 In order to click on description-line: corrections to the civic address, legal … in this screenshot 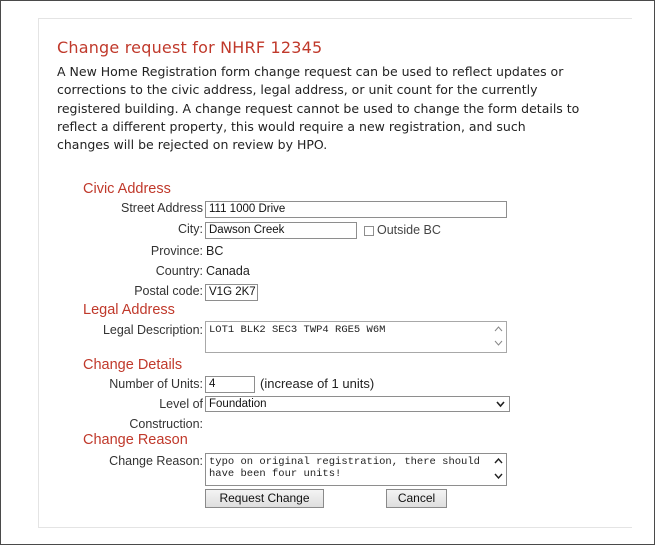, I will do `click(297, 90)`.